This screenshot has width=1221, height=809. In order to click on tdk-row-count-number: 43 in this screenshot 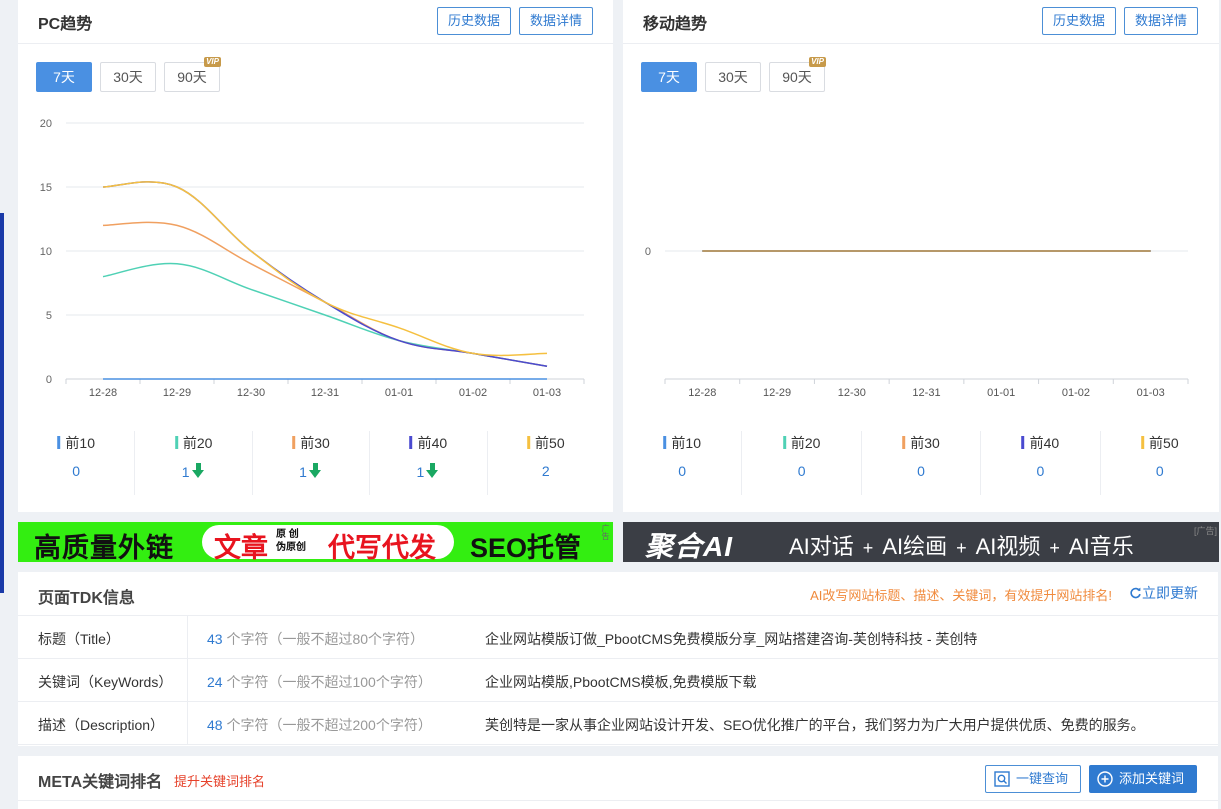, I will do `click(215, 639)`.